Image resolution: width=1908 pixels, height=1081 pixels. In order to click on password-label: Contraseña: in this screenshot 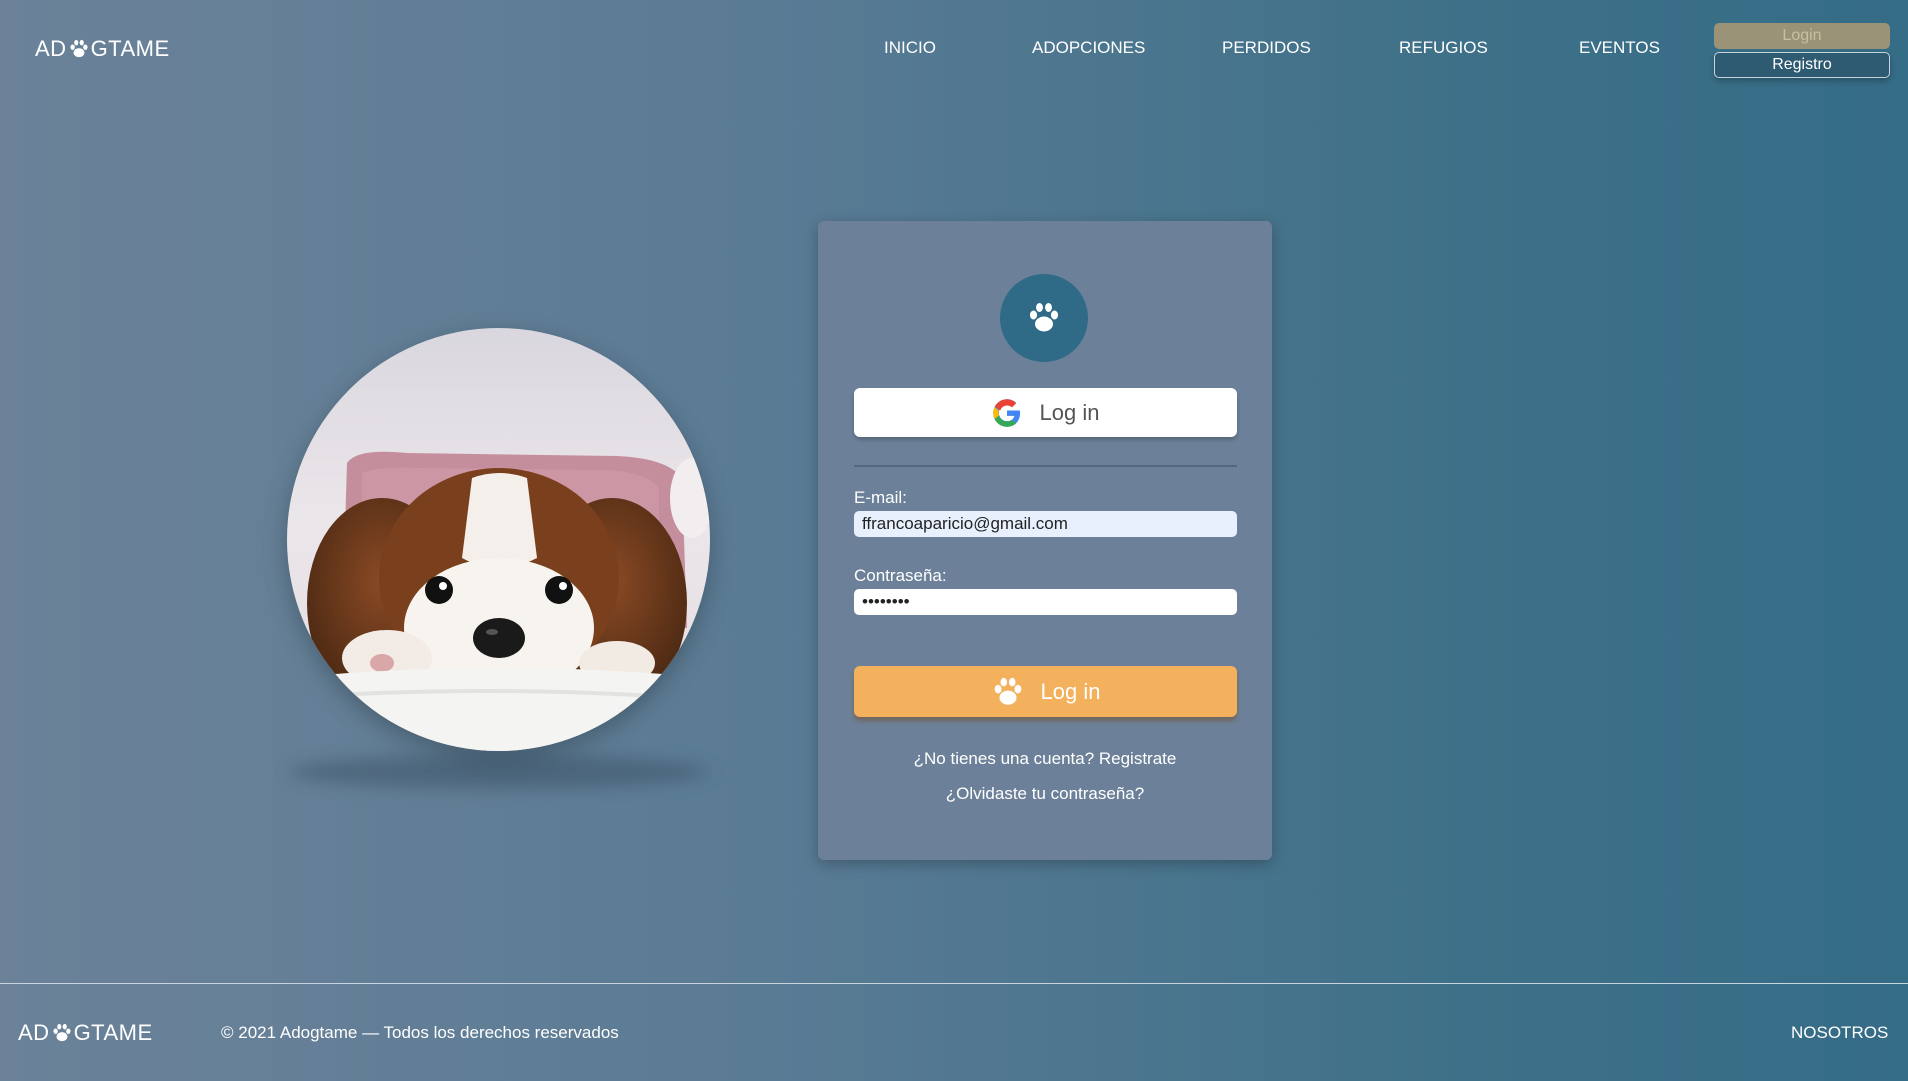, I will do `click(900, 575)`.